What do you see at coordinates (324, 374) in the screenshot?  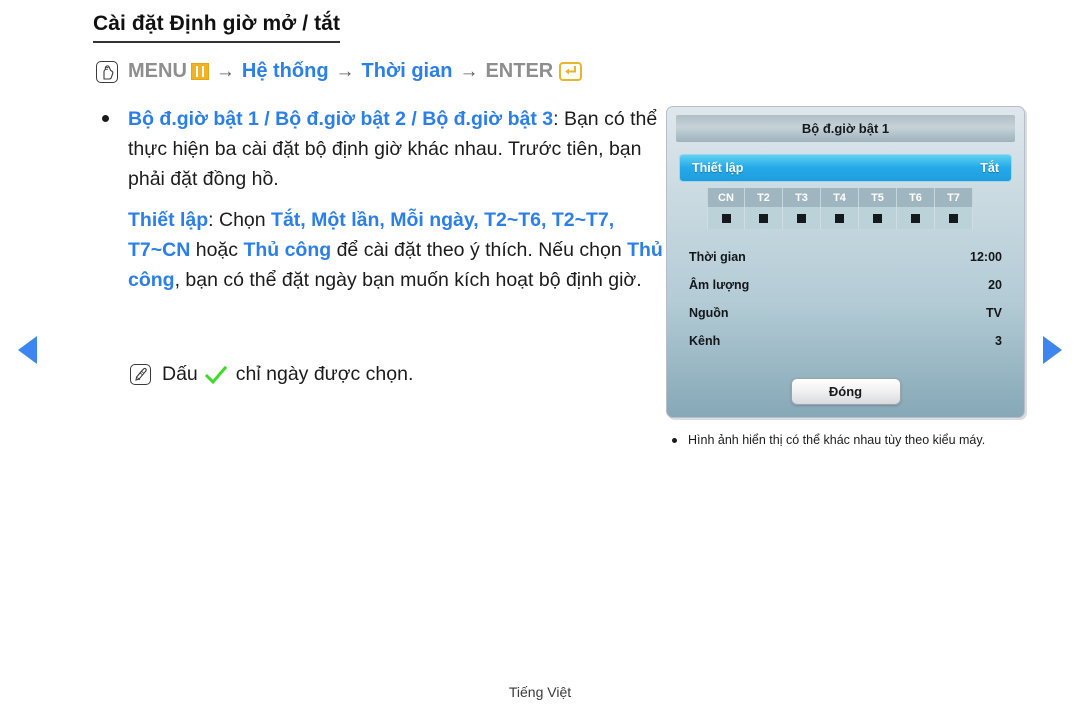 I see `note-suffix: chỉ ngày được chọn.` at bounding box center [324, 374].